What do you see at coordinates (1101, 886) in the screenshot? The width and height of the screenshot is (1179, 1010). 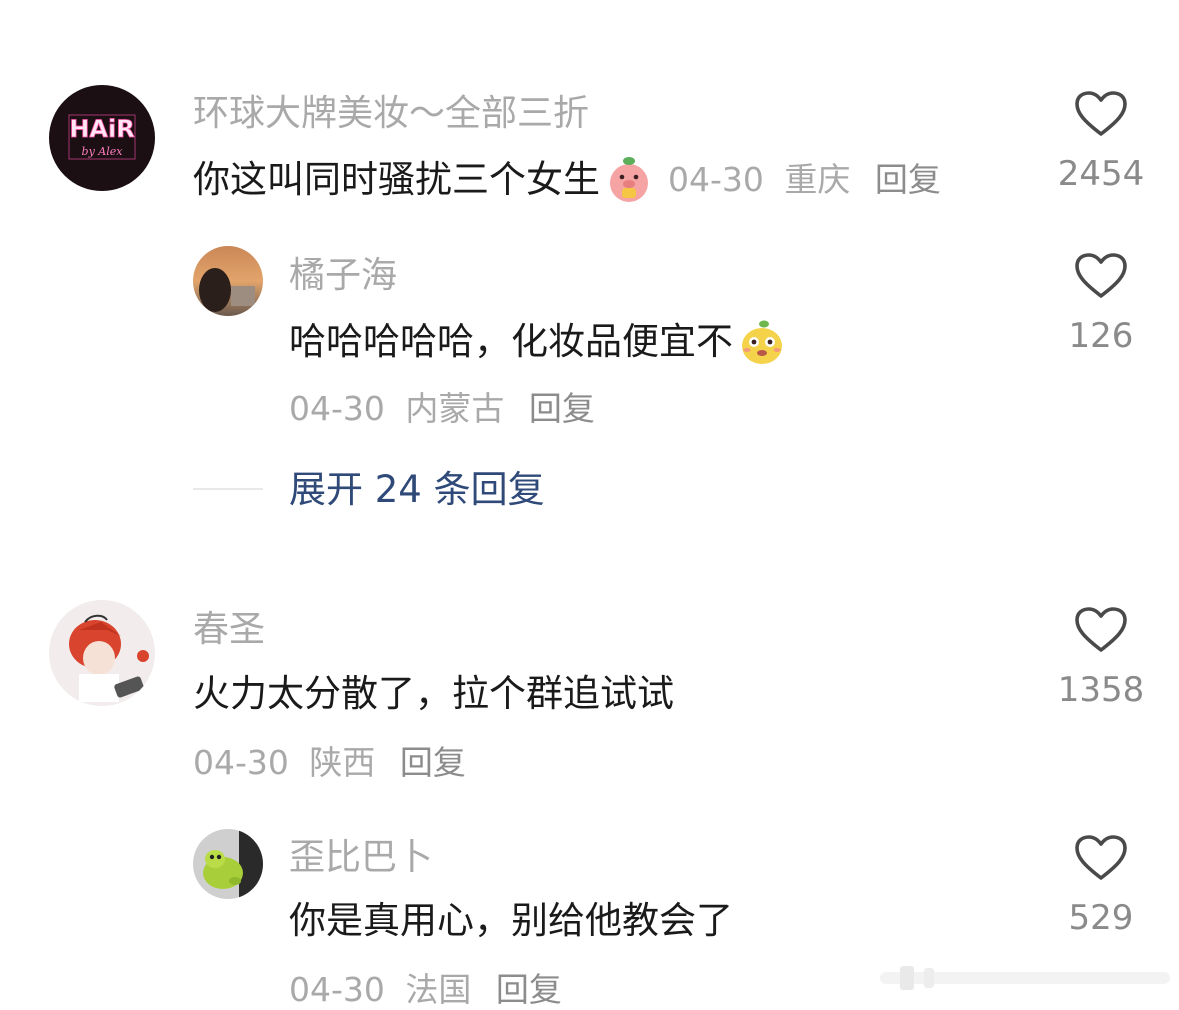 I see `like-button: 529` at bounding box center [1101, 886].